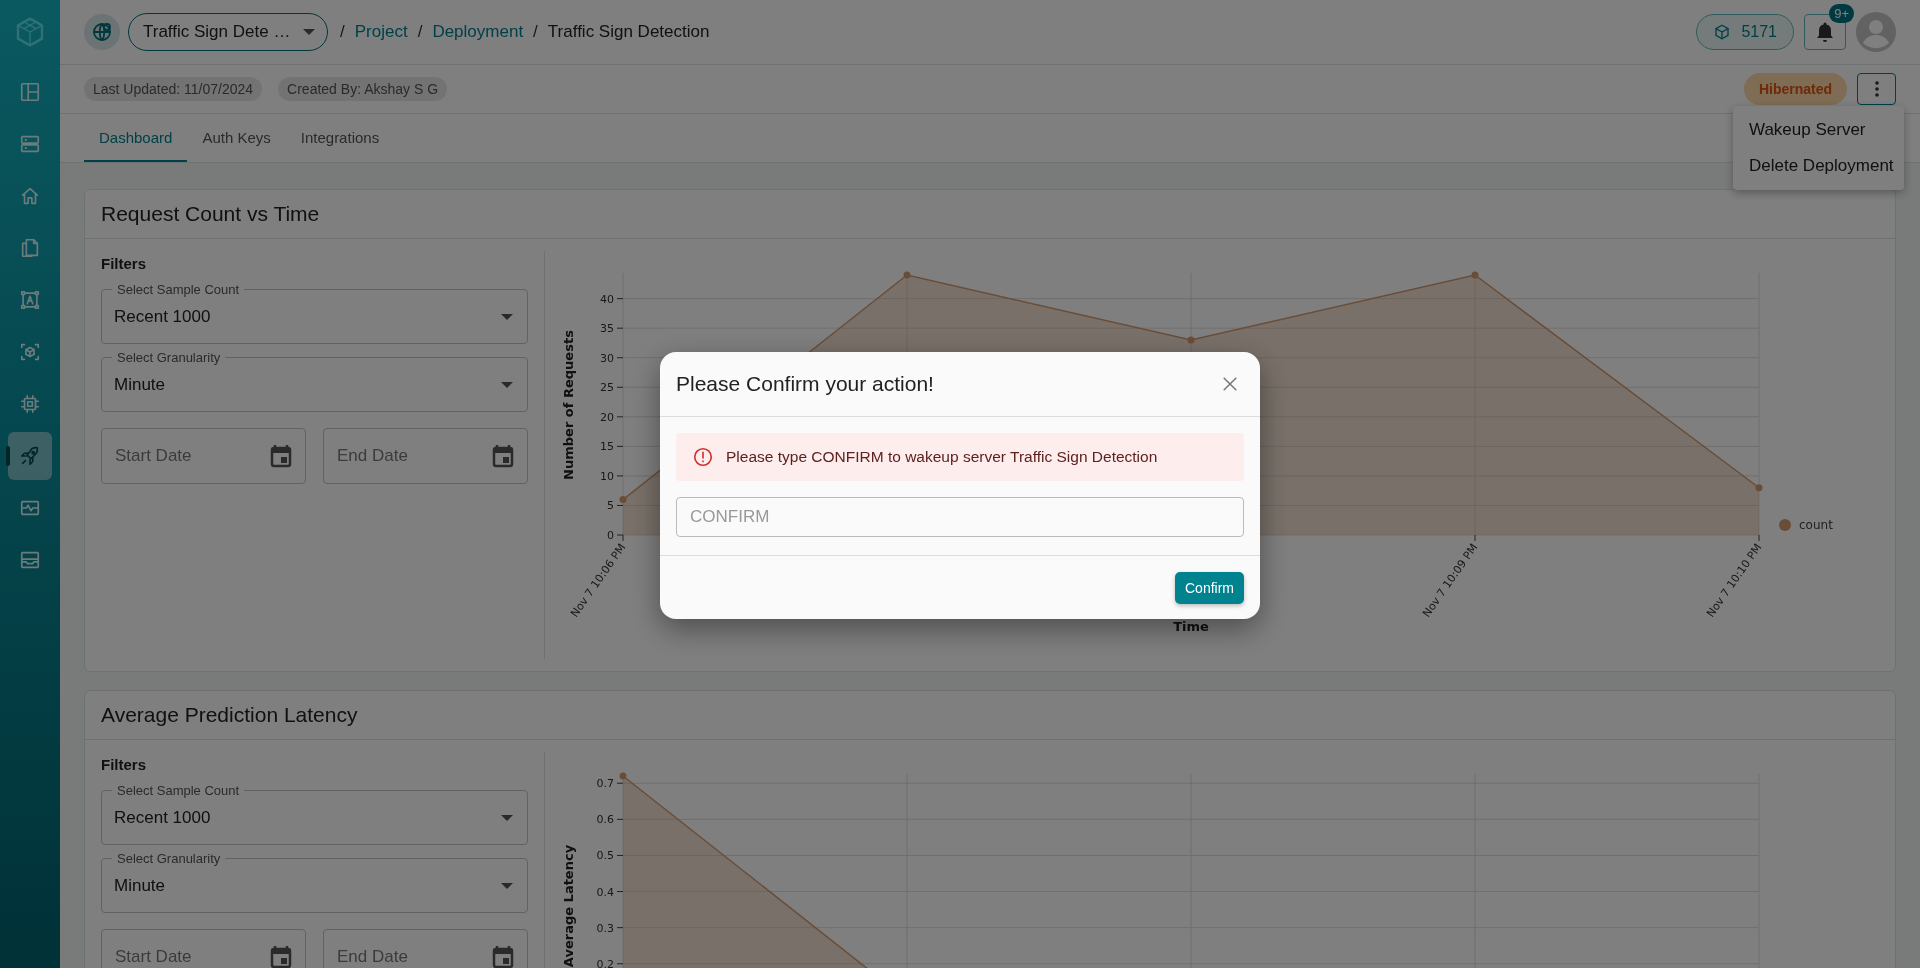  What do you see at coordinates (30, 352) in the screenshot?
I see `cube-scan-icon` at bounding box center [30, 352].